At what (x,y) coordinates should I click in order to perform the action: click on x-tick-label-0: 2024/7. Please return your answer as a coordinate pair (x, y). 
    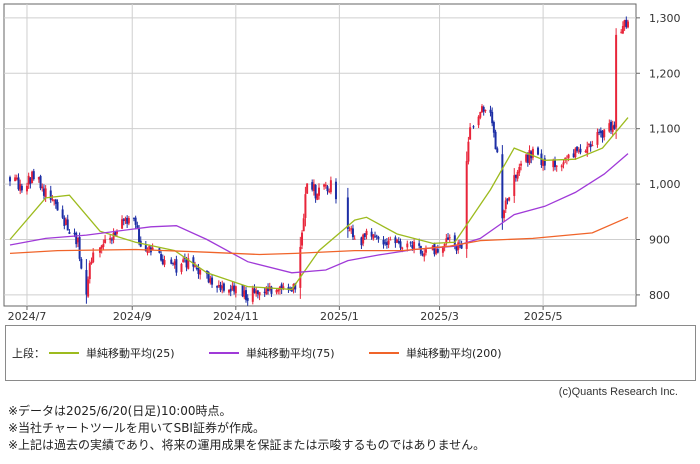
    Looking at the image, I should click on (27, 316).